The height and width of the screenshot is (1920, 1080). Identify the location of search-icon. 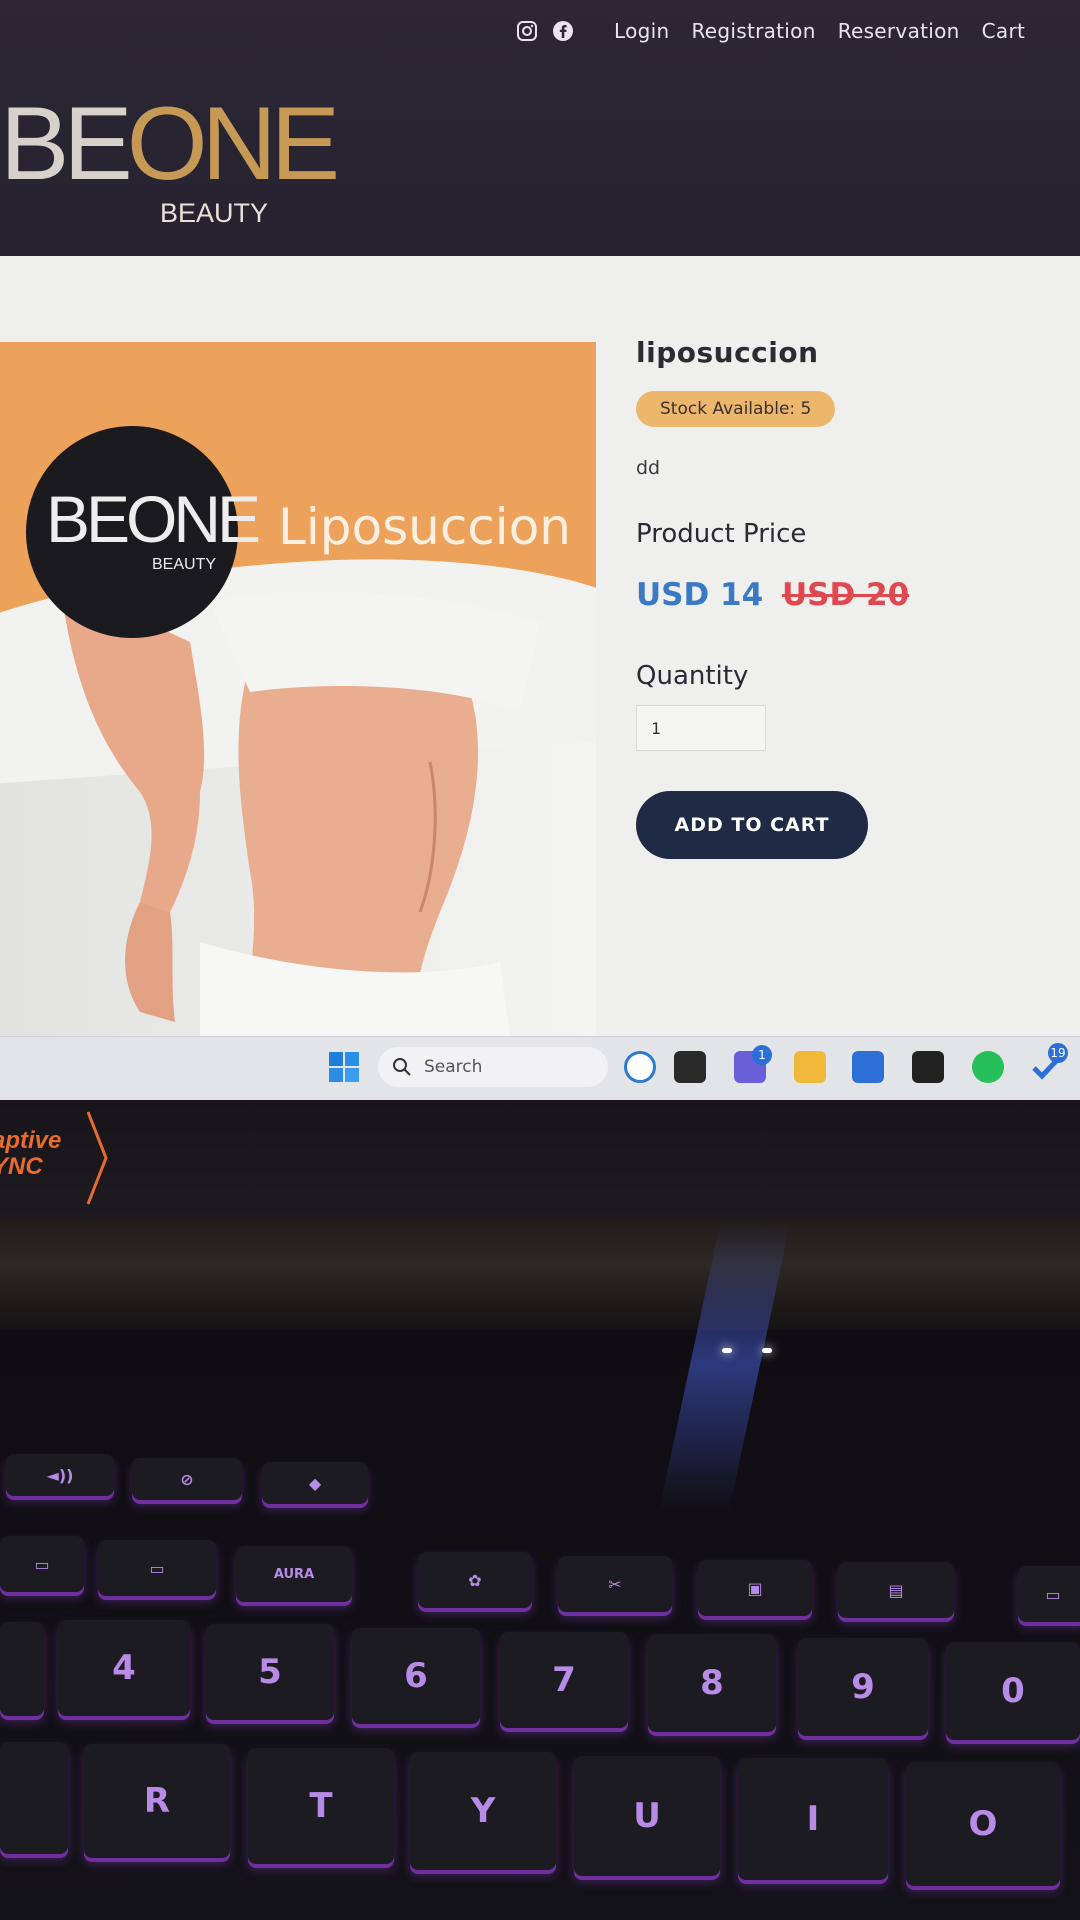
(402, 1067).